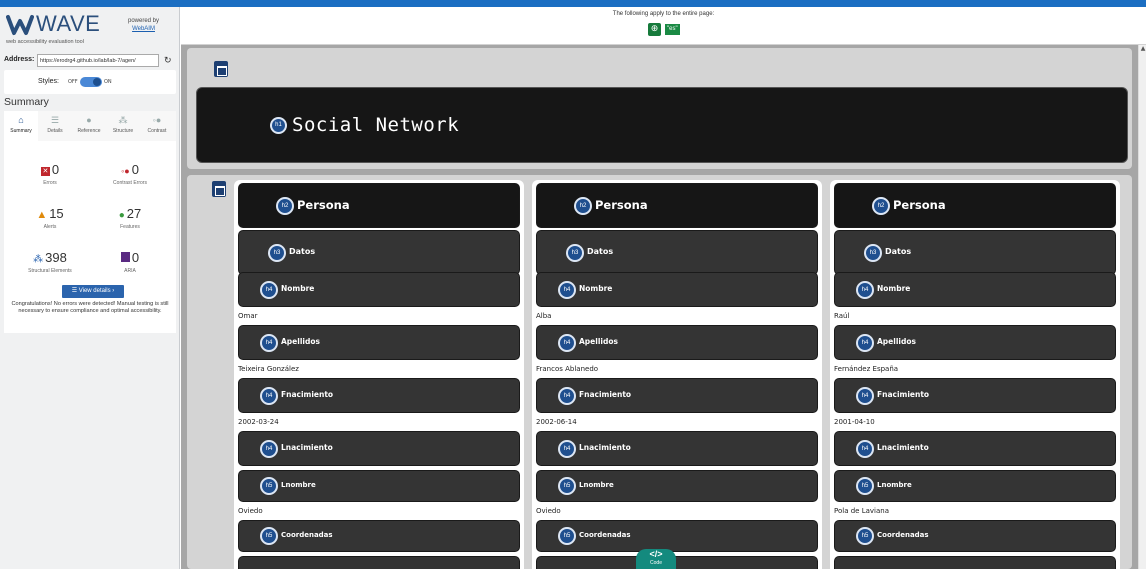  Describe the element at coordinates (125, 171) in the screenshot. I see `contrast-error-icon: ◦●` at that location.